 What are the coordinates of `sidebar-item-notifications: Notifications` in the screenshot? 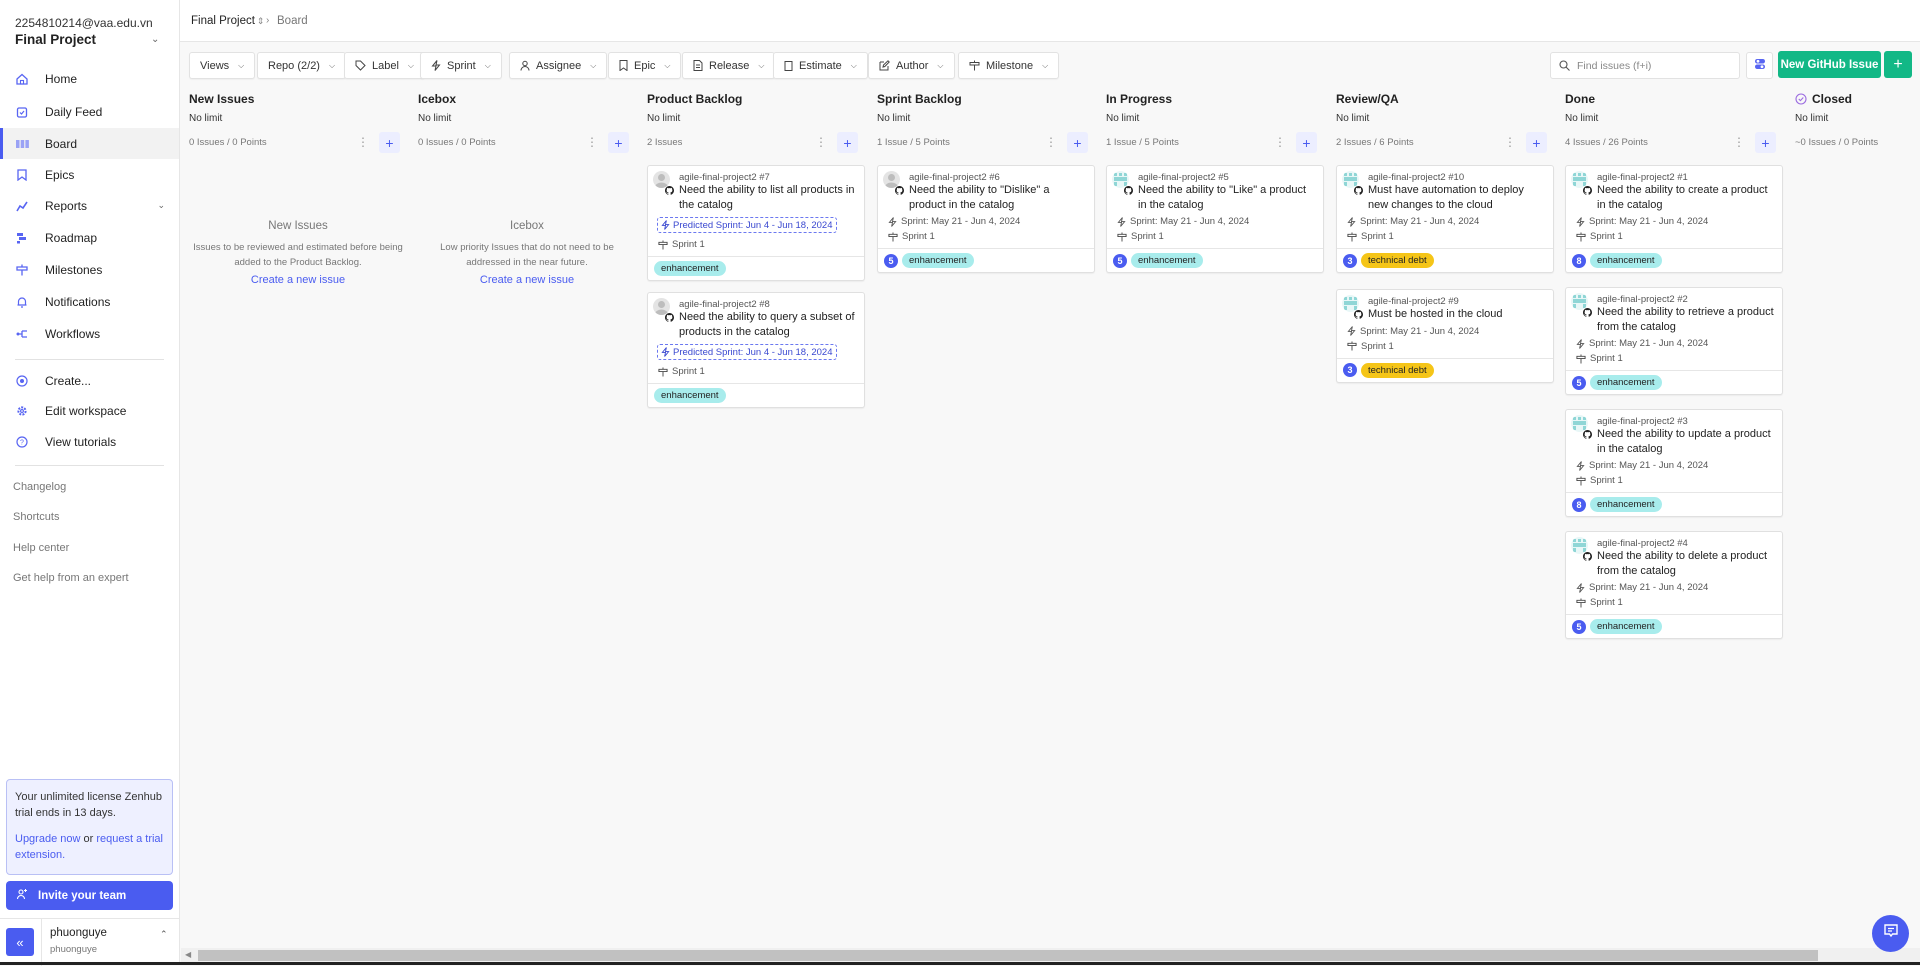 It's located at (89, 301).